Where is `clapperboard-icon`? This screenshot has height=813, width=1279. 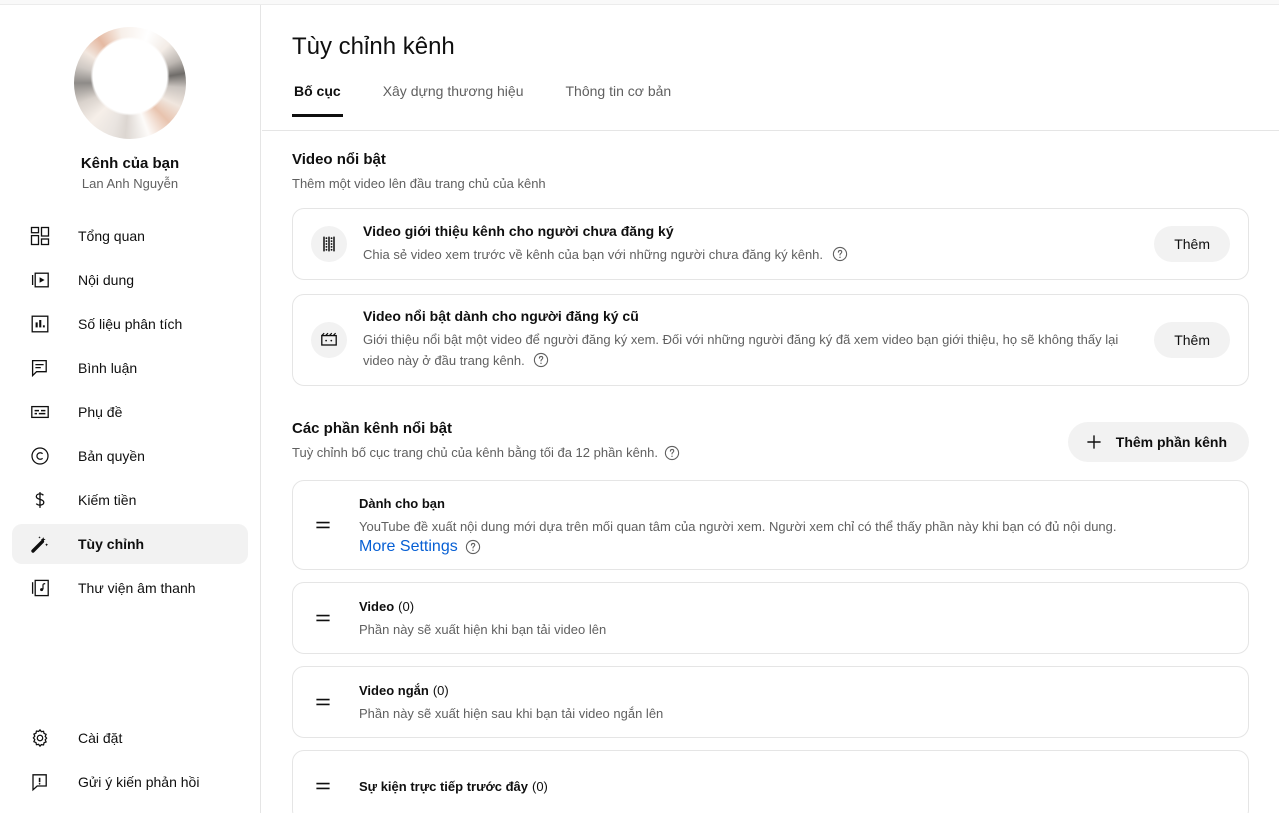
clapperboard-icon is located at coordinates (329, 340).